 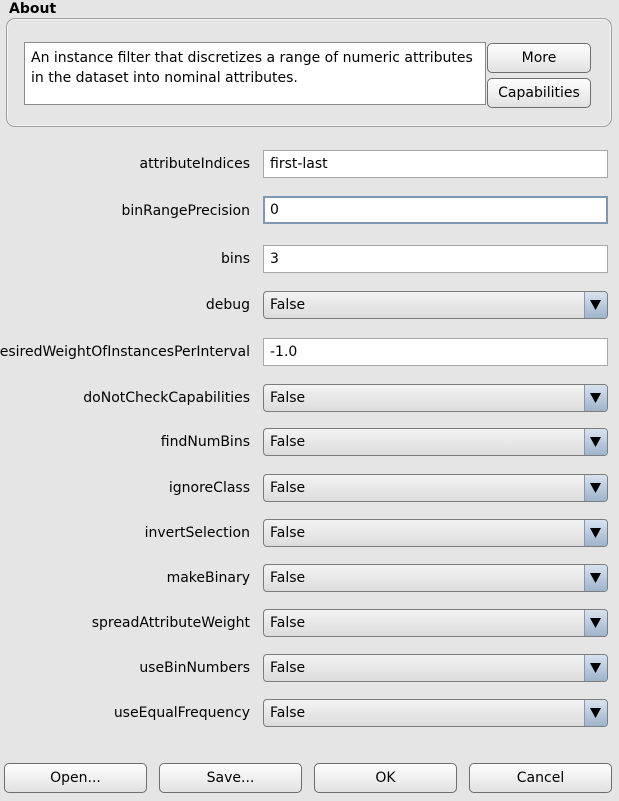 What do you see at coordinates (435, 210) in the screenshot?
I see `binRangePrecision-field: 0` at bounding box center [435, 210].